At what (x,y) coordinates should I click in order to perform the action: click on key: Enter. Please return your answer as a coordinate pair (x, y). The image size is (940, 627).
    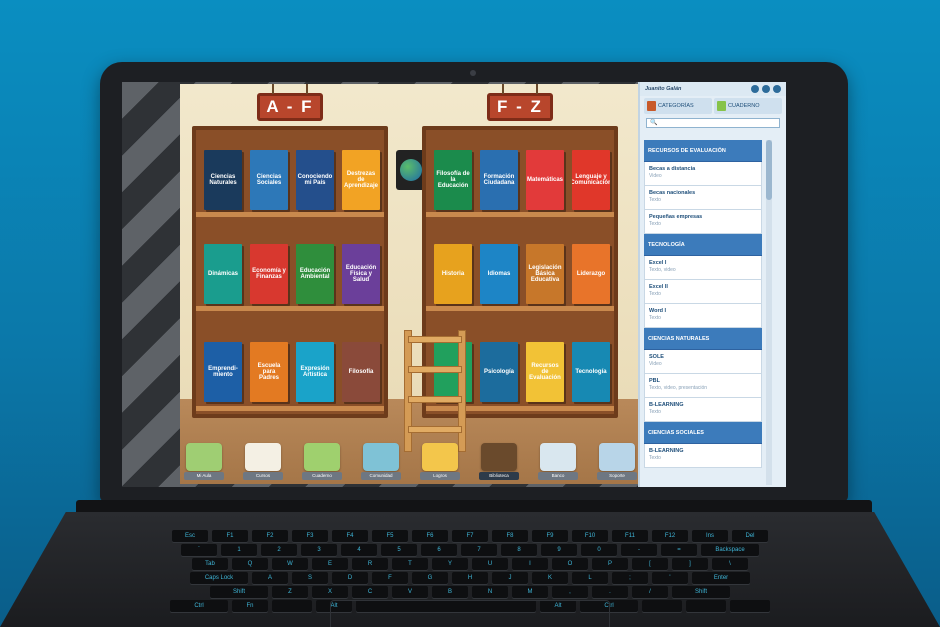
    Looking at the image, I should click on (721, 578).